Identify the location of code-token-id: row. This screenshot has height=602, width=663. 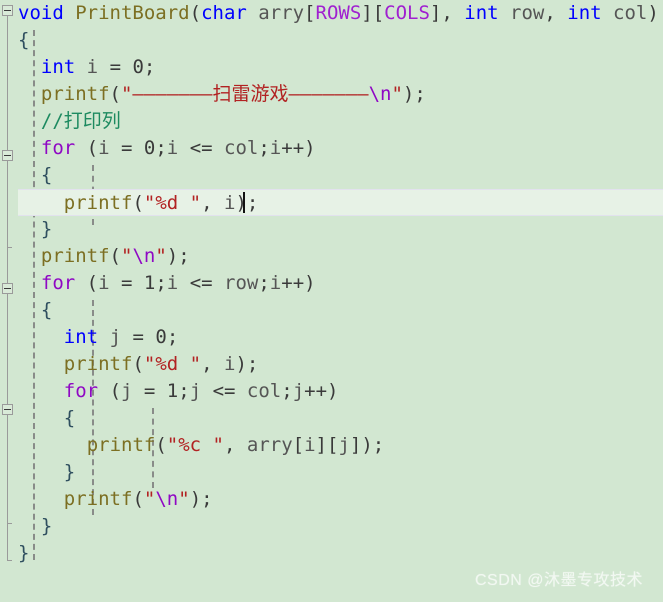
(241, 283).